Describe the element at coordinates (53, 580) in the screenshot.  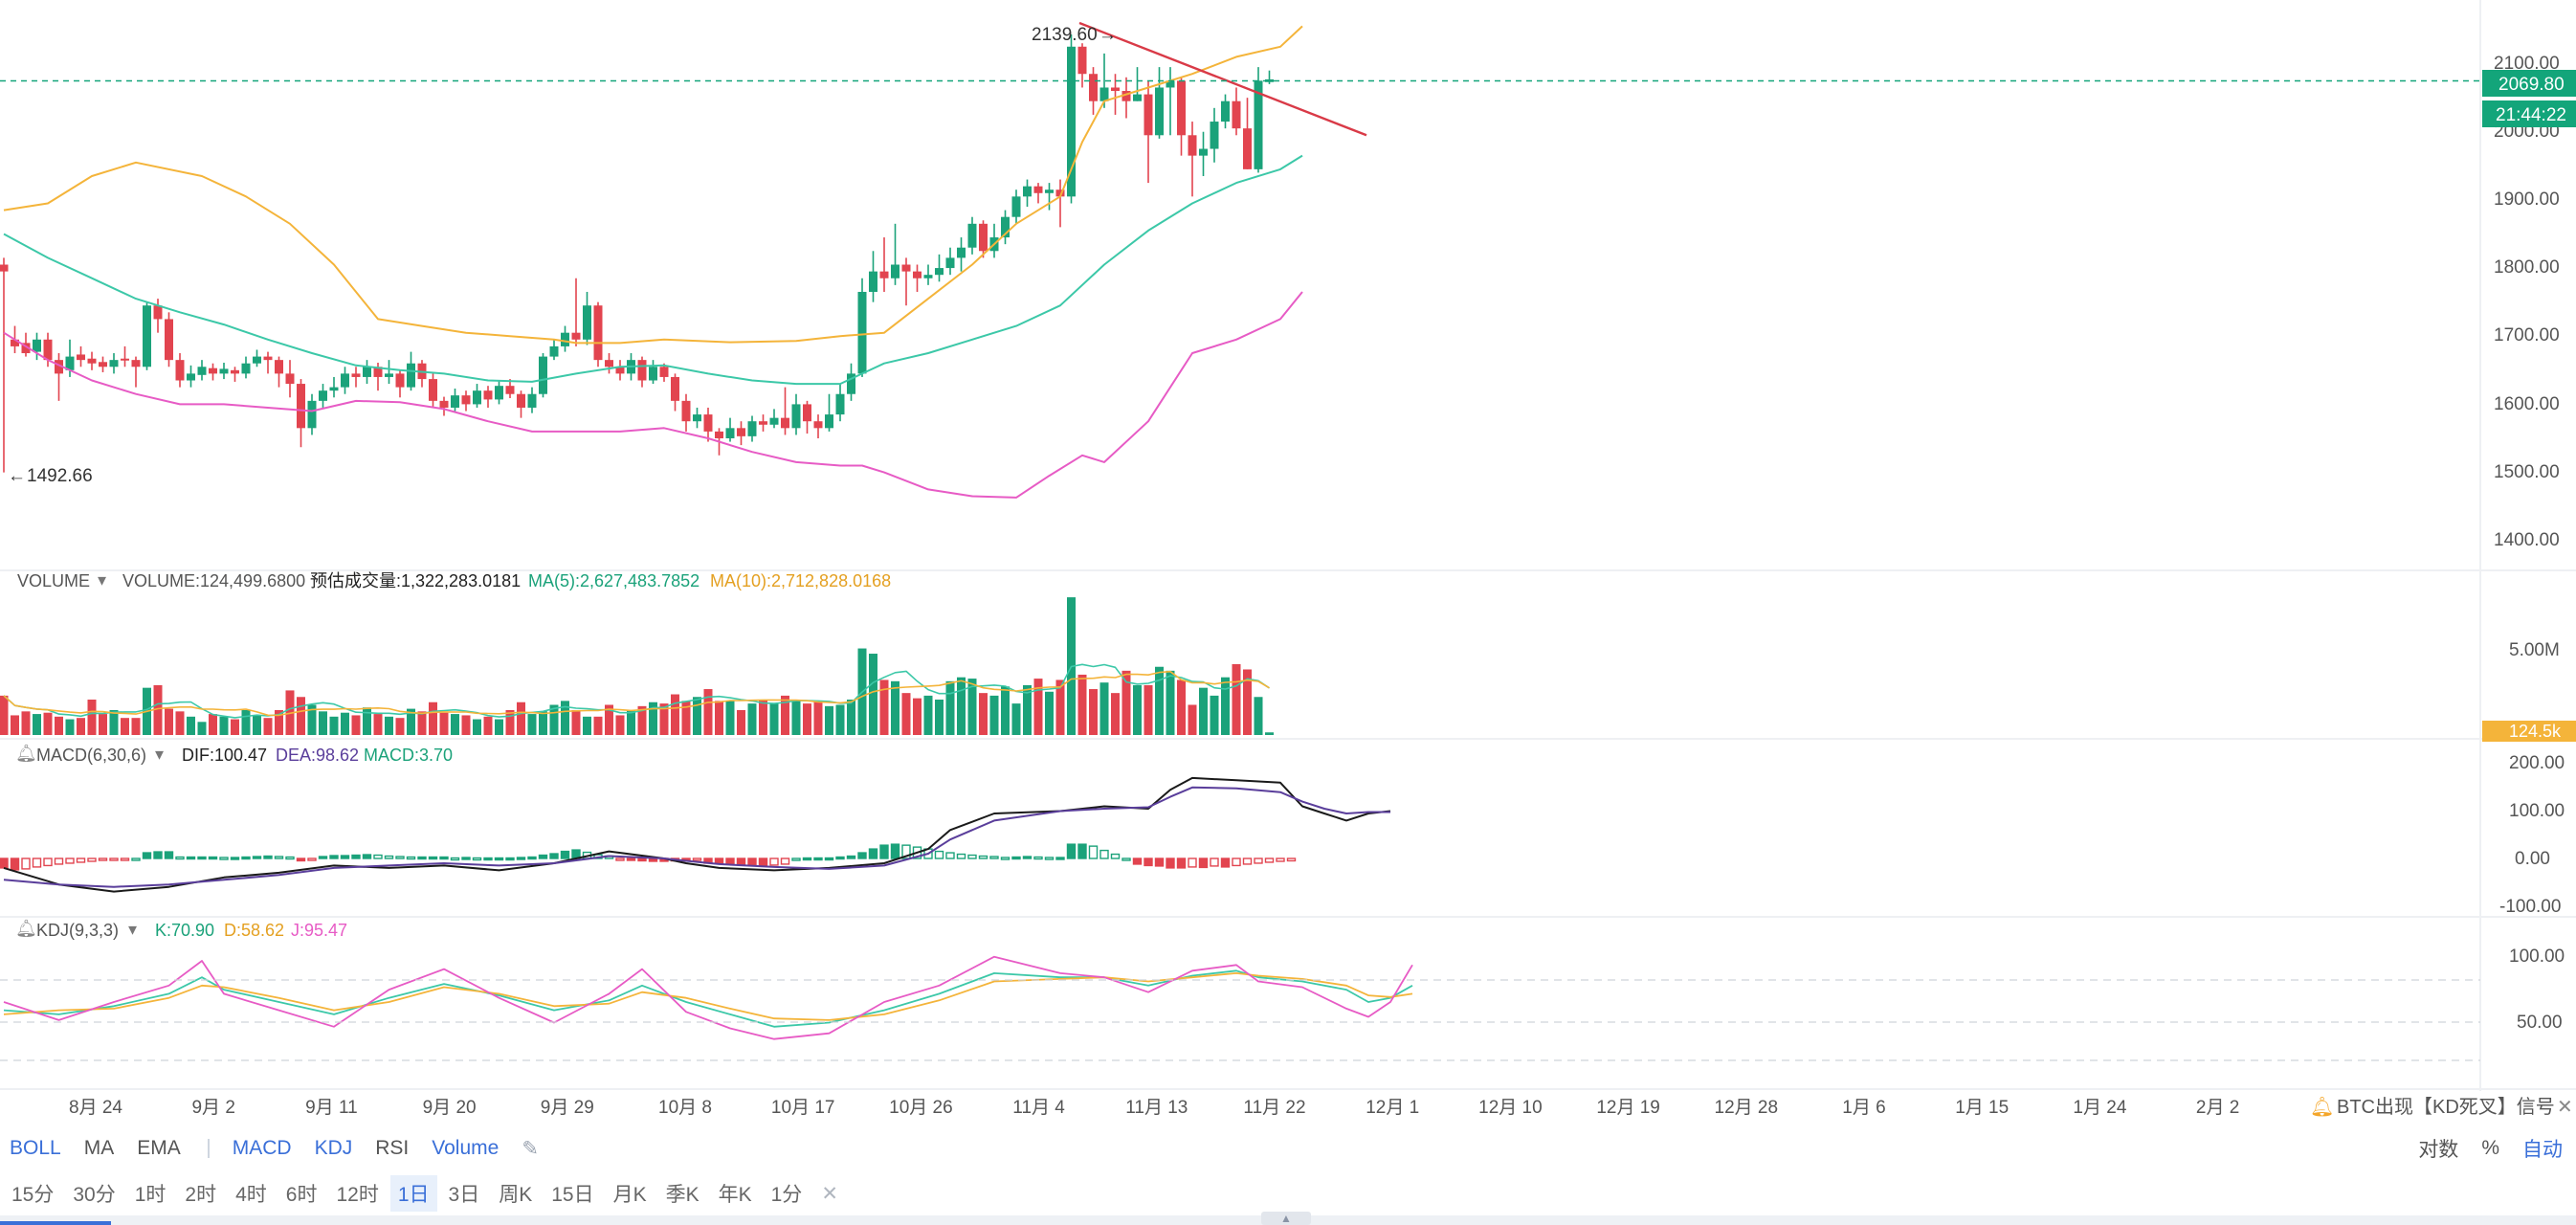
I see `volume-name: VOLUME` at that location.